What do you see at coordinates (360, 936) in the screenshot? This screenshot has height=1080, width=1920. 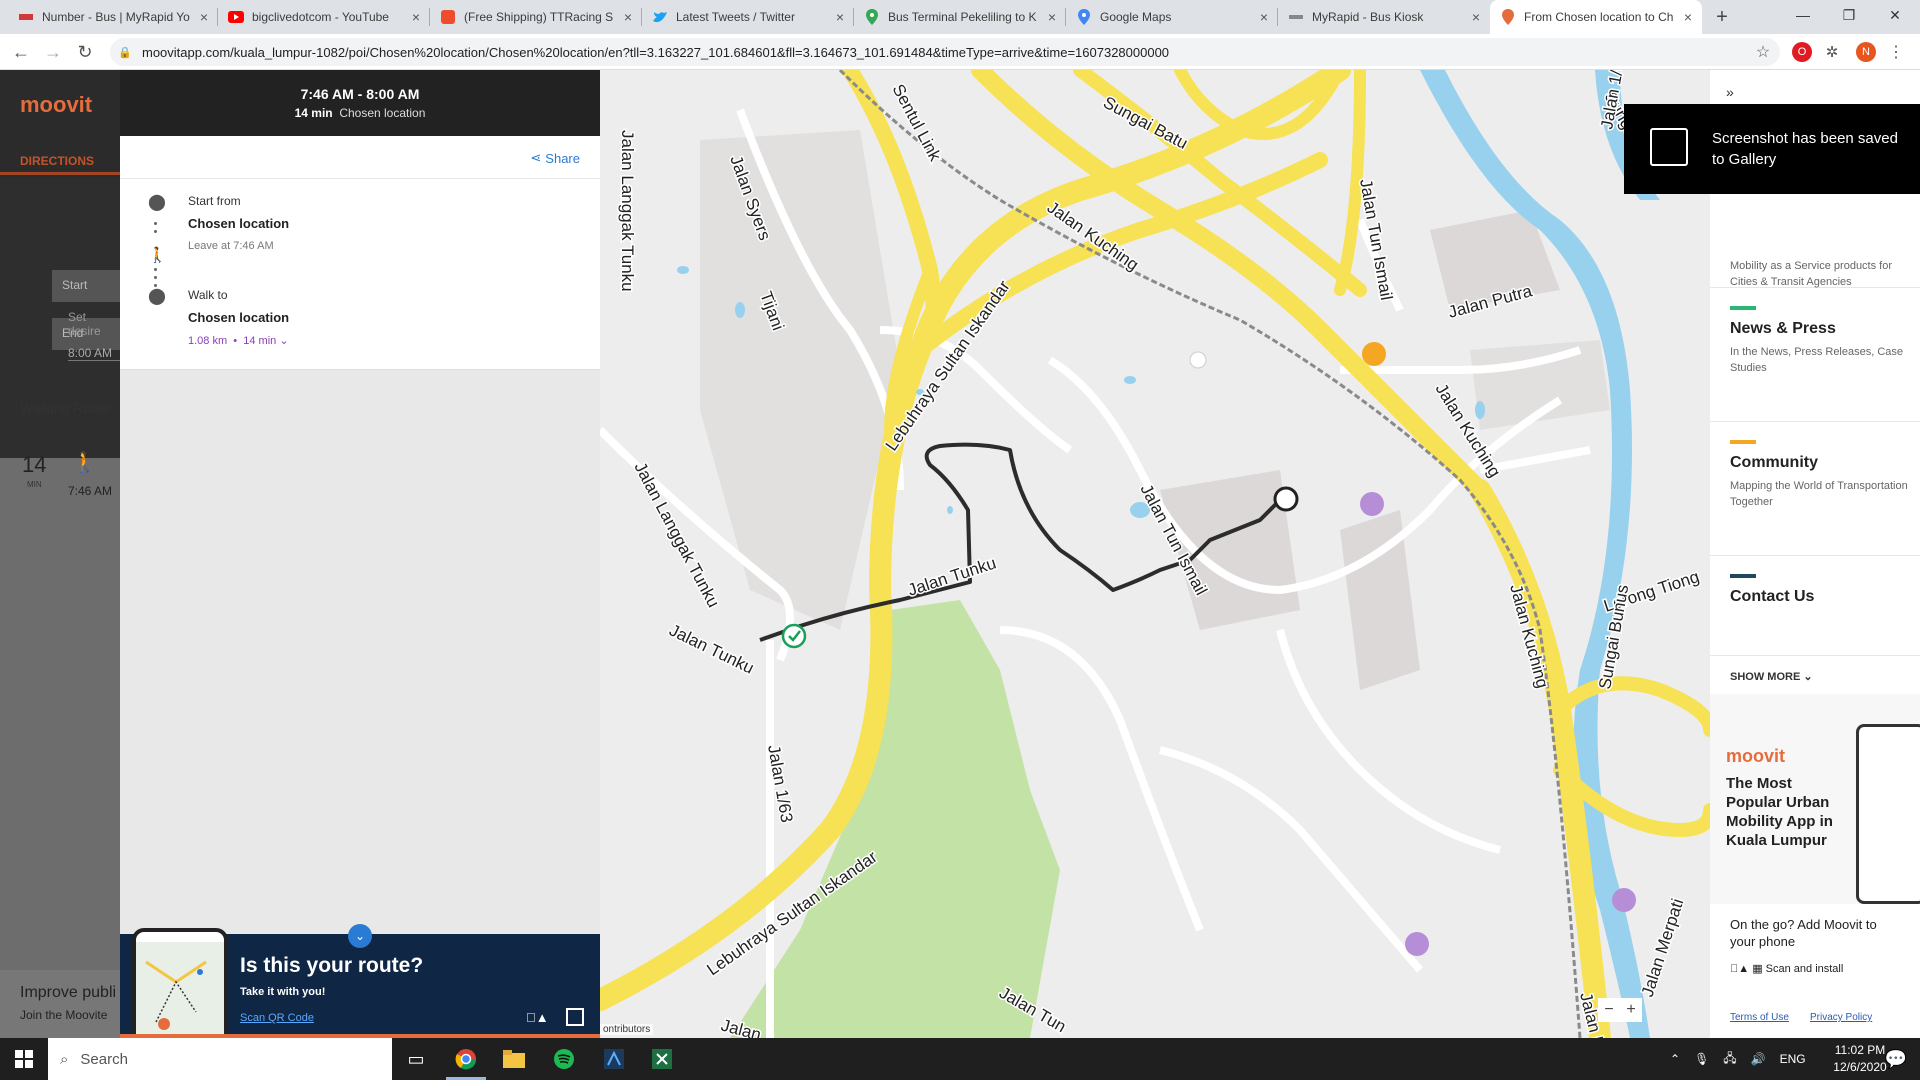 I see `collapse-chevron-icon: ⌄` at bounding box center [360, 936].